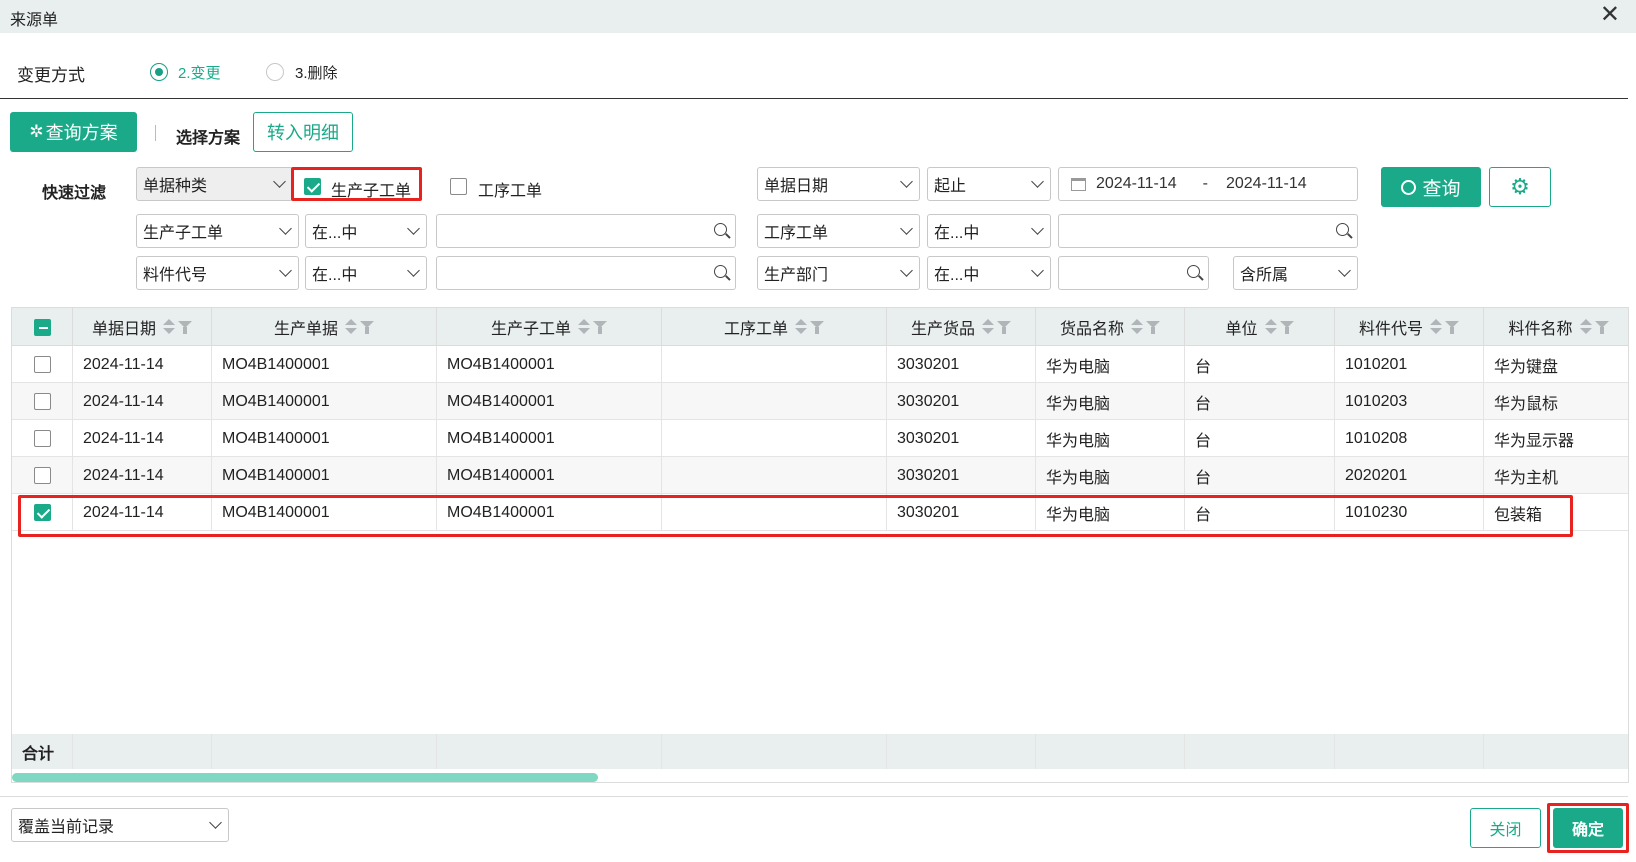  Describe the element at coordinates (1588, 828) in the screenshot. I see `confirm-button: 确定` at that location.